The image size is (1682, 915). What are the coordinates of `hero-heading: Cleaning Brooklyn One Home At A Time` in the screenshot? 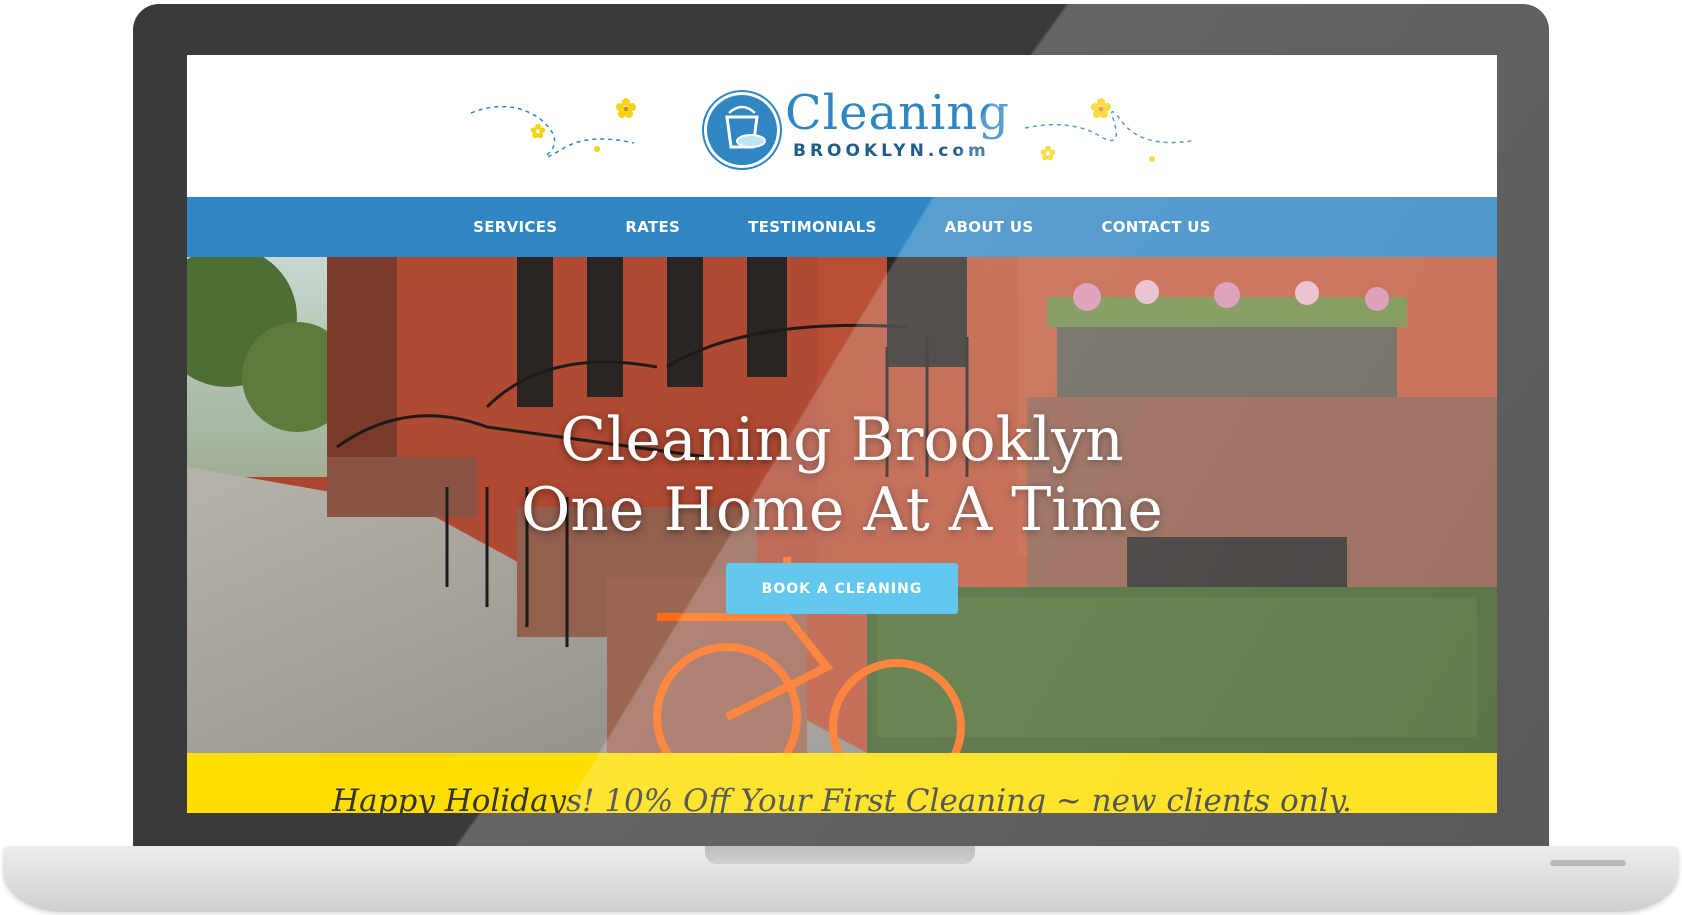 It's located at (842, 475).